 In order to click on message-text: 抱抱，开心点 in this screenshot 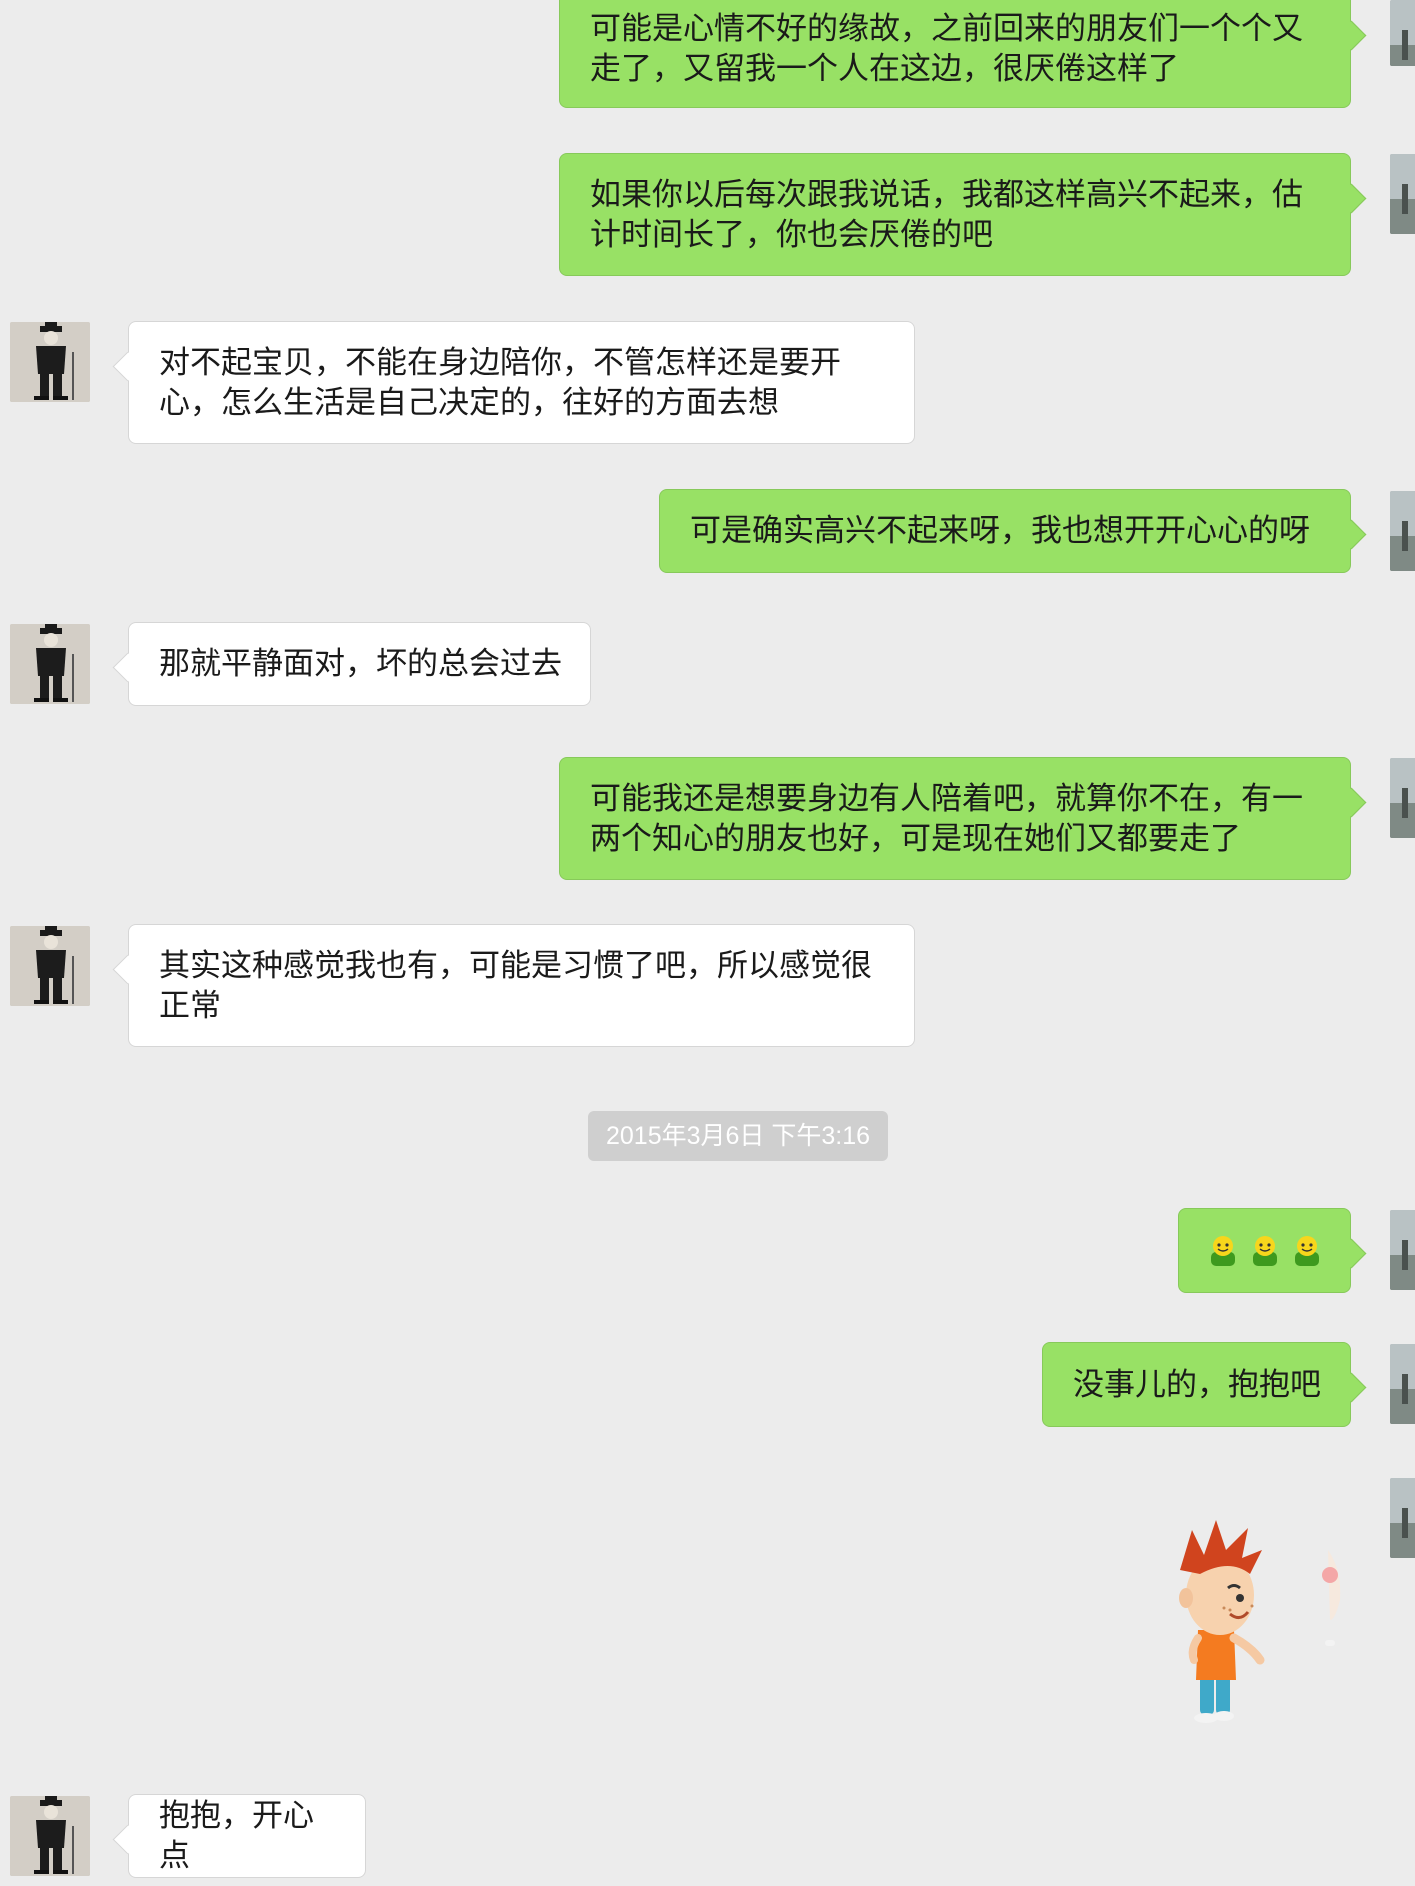, I will do `click(236, 1836)`.